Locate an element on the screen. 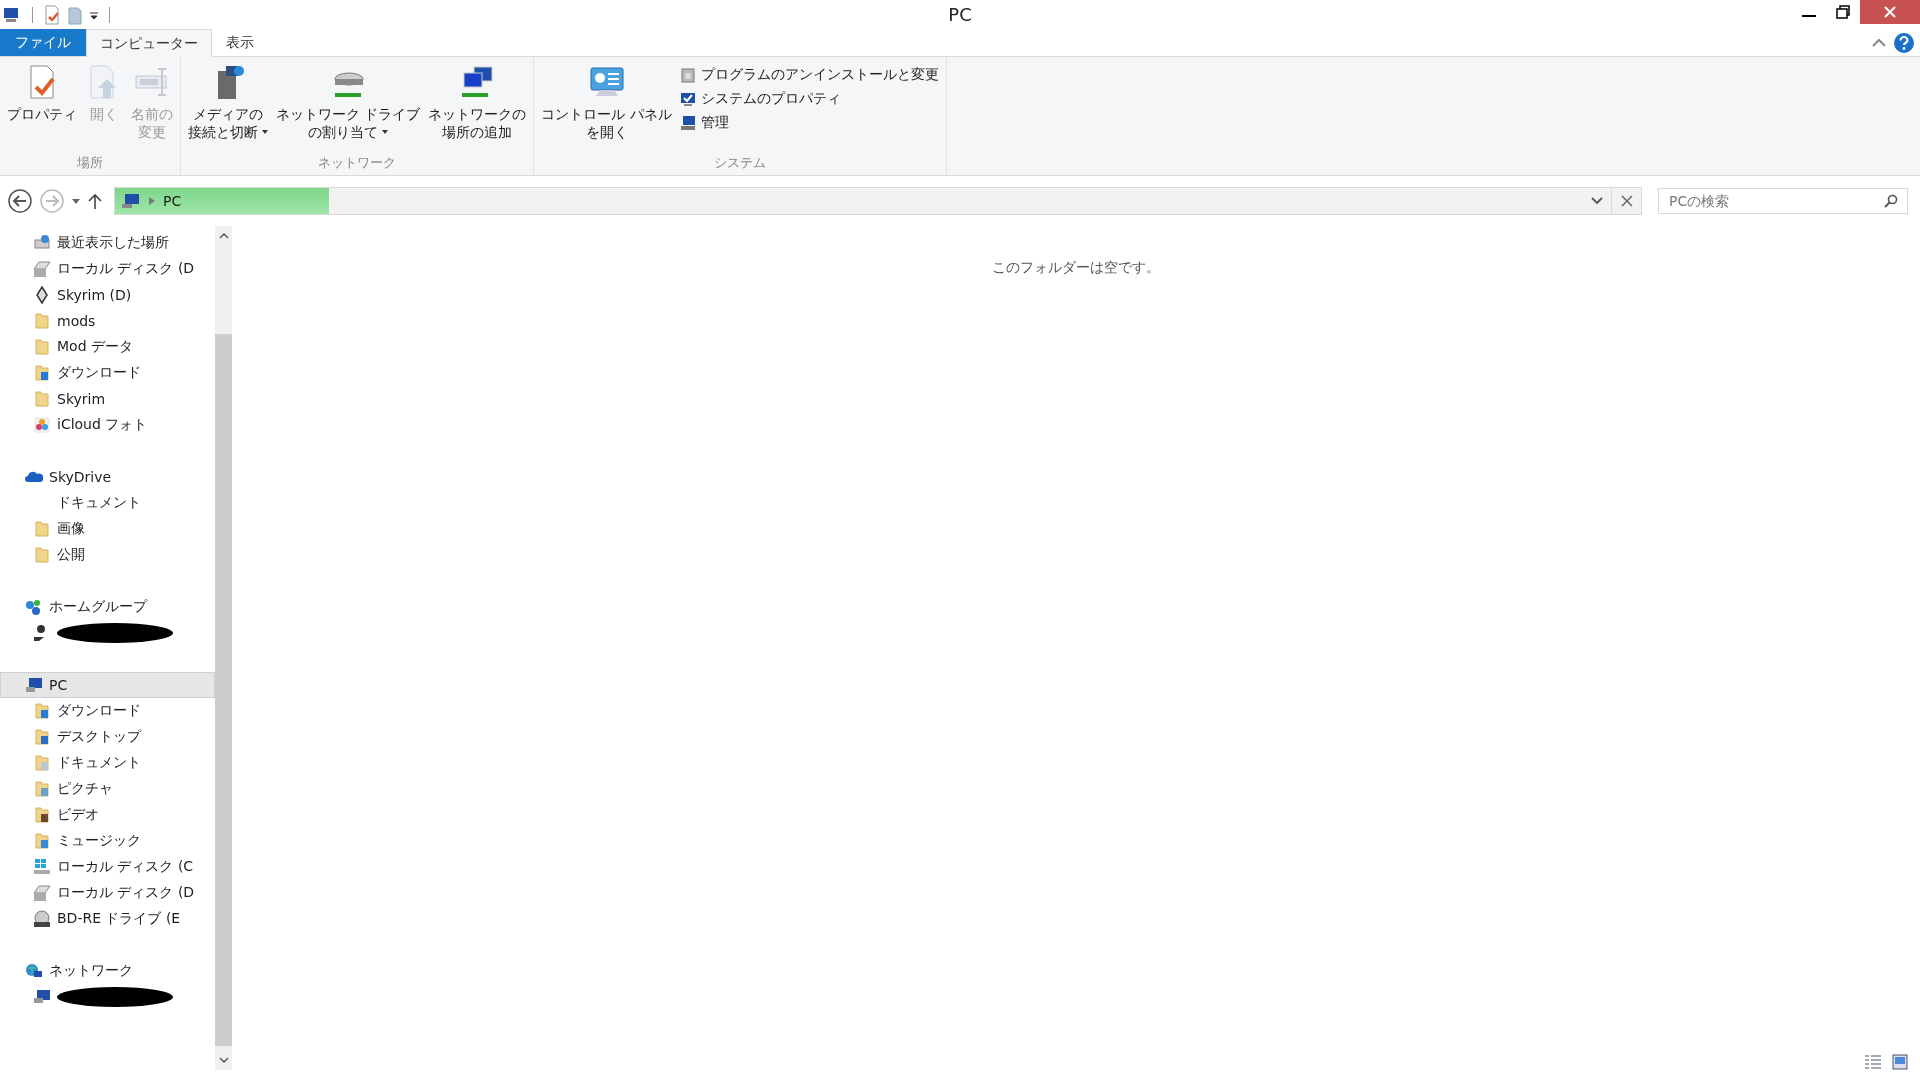  ribbon-tab: ファイル is located at coordinates (43, 42).